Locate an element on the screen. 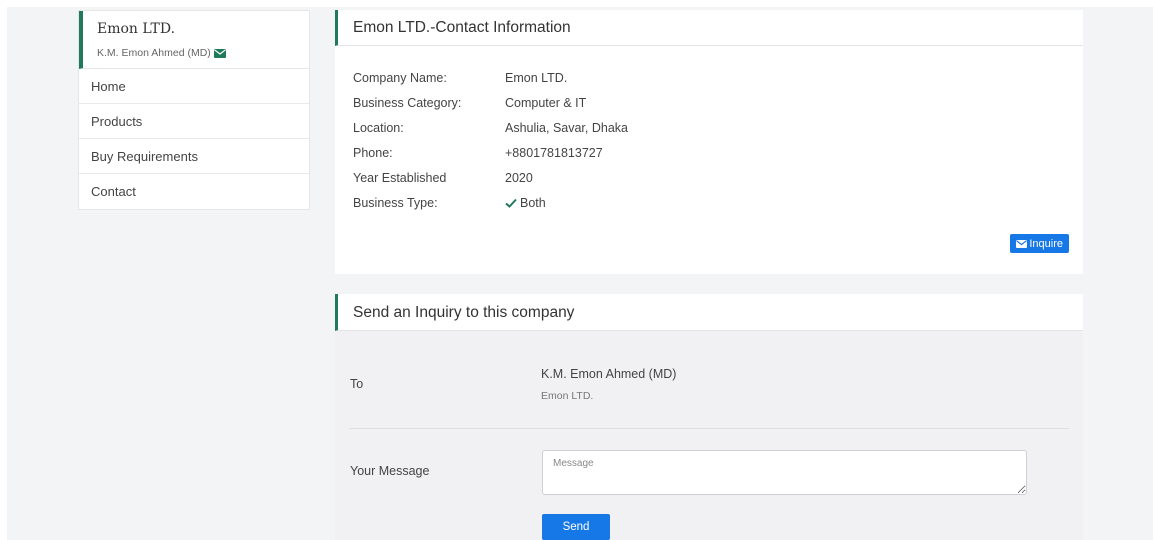 This screenshot has width=1153, height=540. to-label: To is located at coordinates (357, 384).